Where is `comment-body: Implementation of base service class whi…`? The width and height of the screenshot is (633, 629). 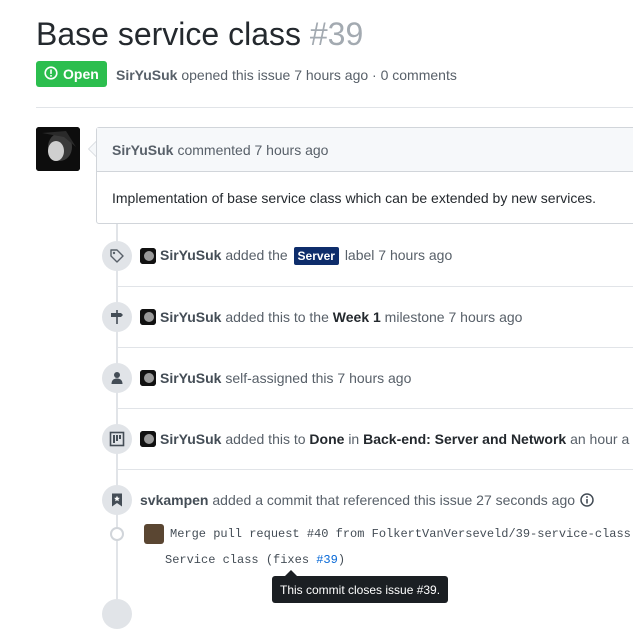
comment-body: Implementation of base service class whi… is located at coordinates (354, 198).